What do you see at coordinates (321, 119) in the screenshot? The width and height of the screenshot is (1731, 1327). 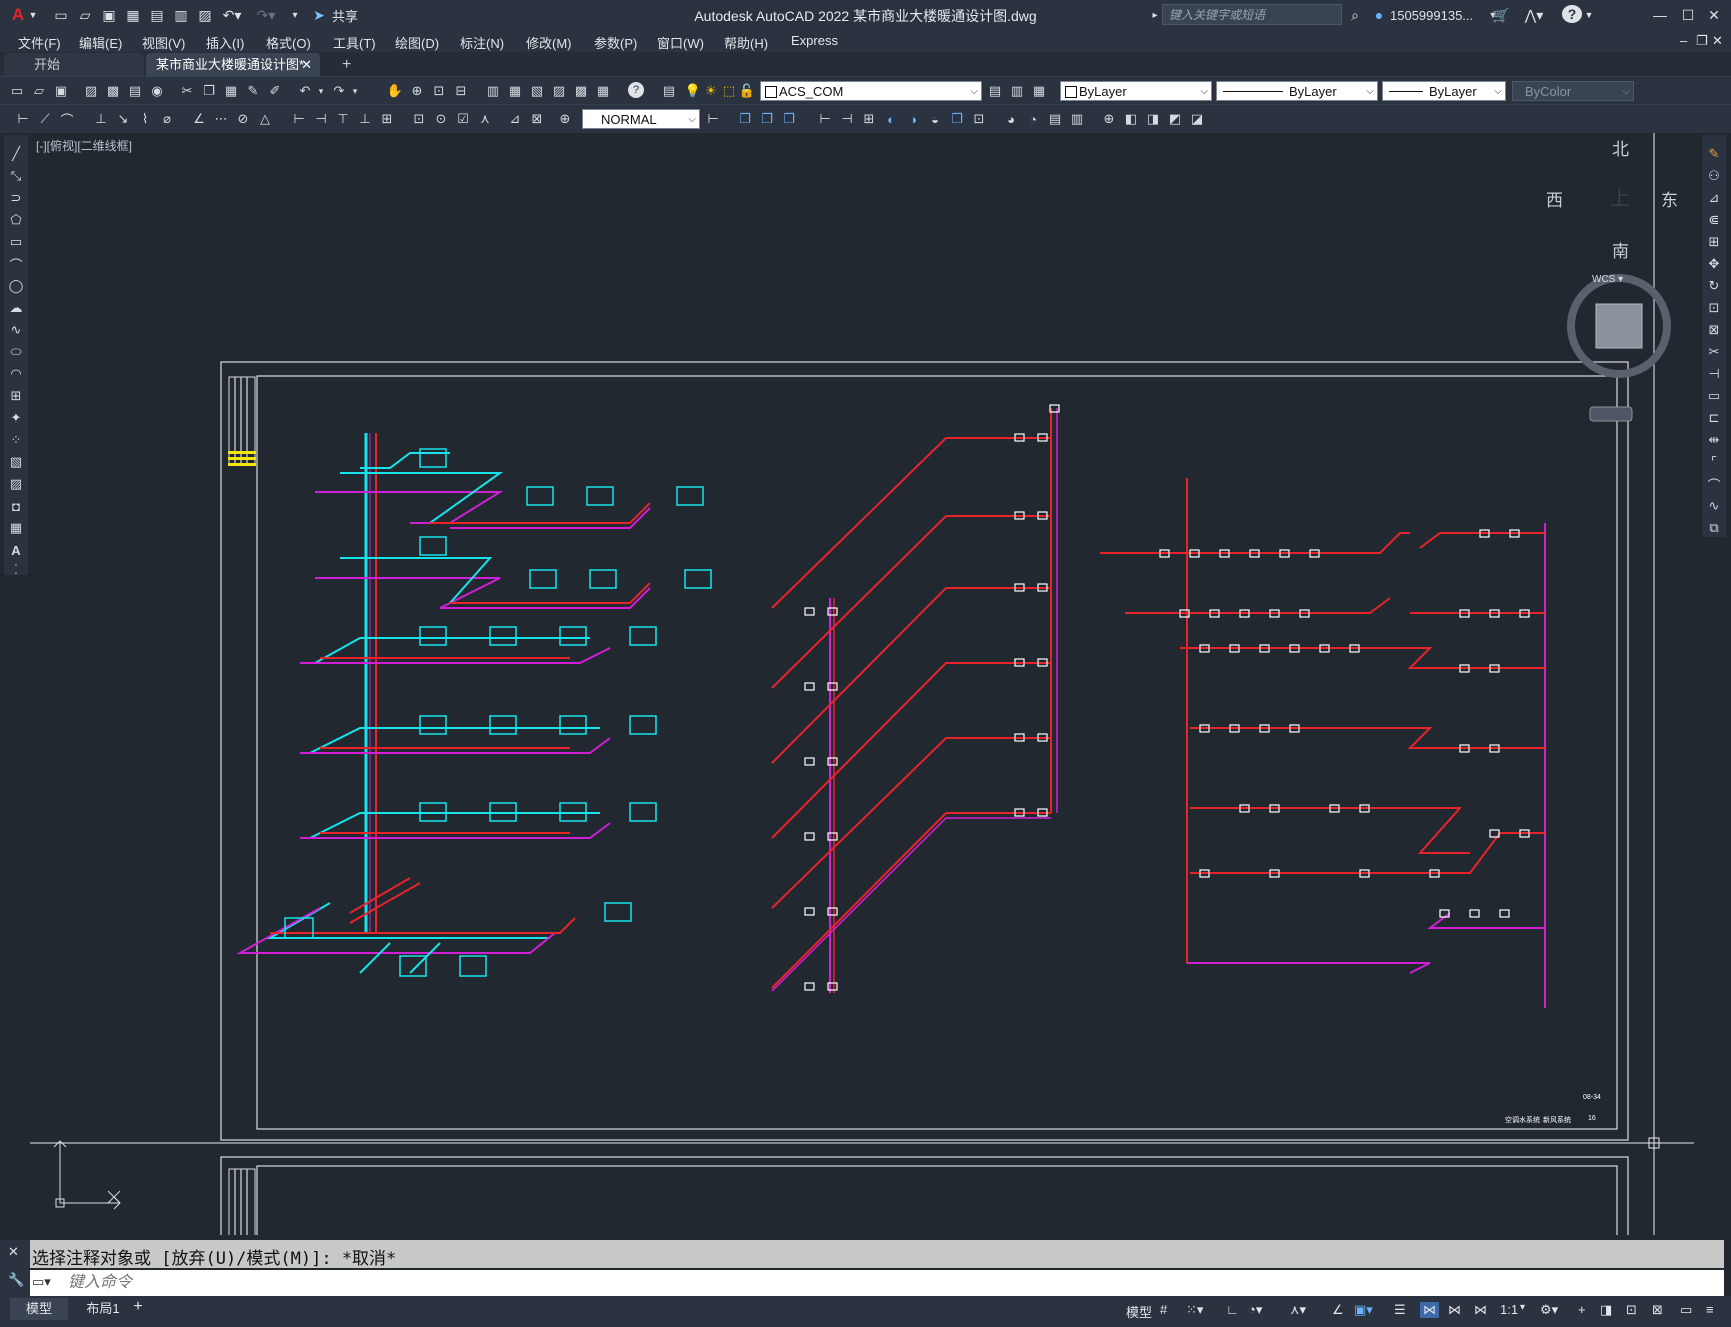 I see `dim-break-icon: ⊣` at bounding box center [321, 119].